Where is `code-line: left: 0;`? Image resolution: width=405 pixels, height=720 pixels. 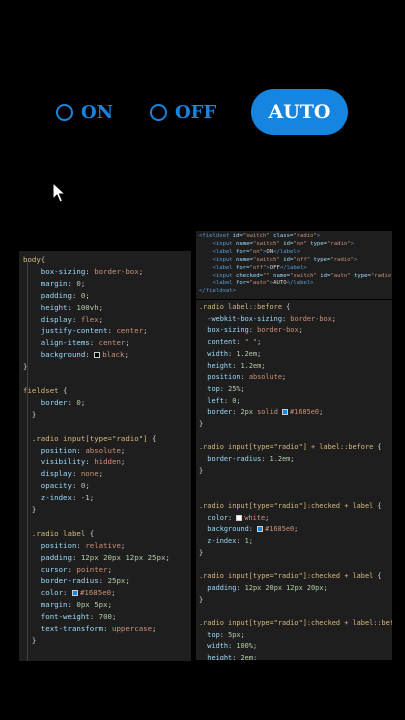 code-line: left: 0; is located at coordinates (295, 402).